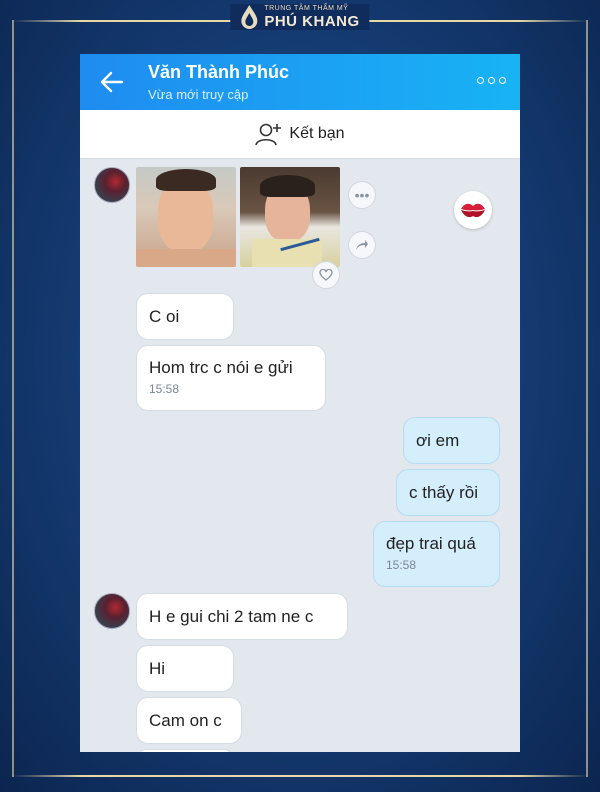 The width and height of the screenshot is (600, 792). I want to click on message-bubble: Hi, so click(185, 668).